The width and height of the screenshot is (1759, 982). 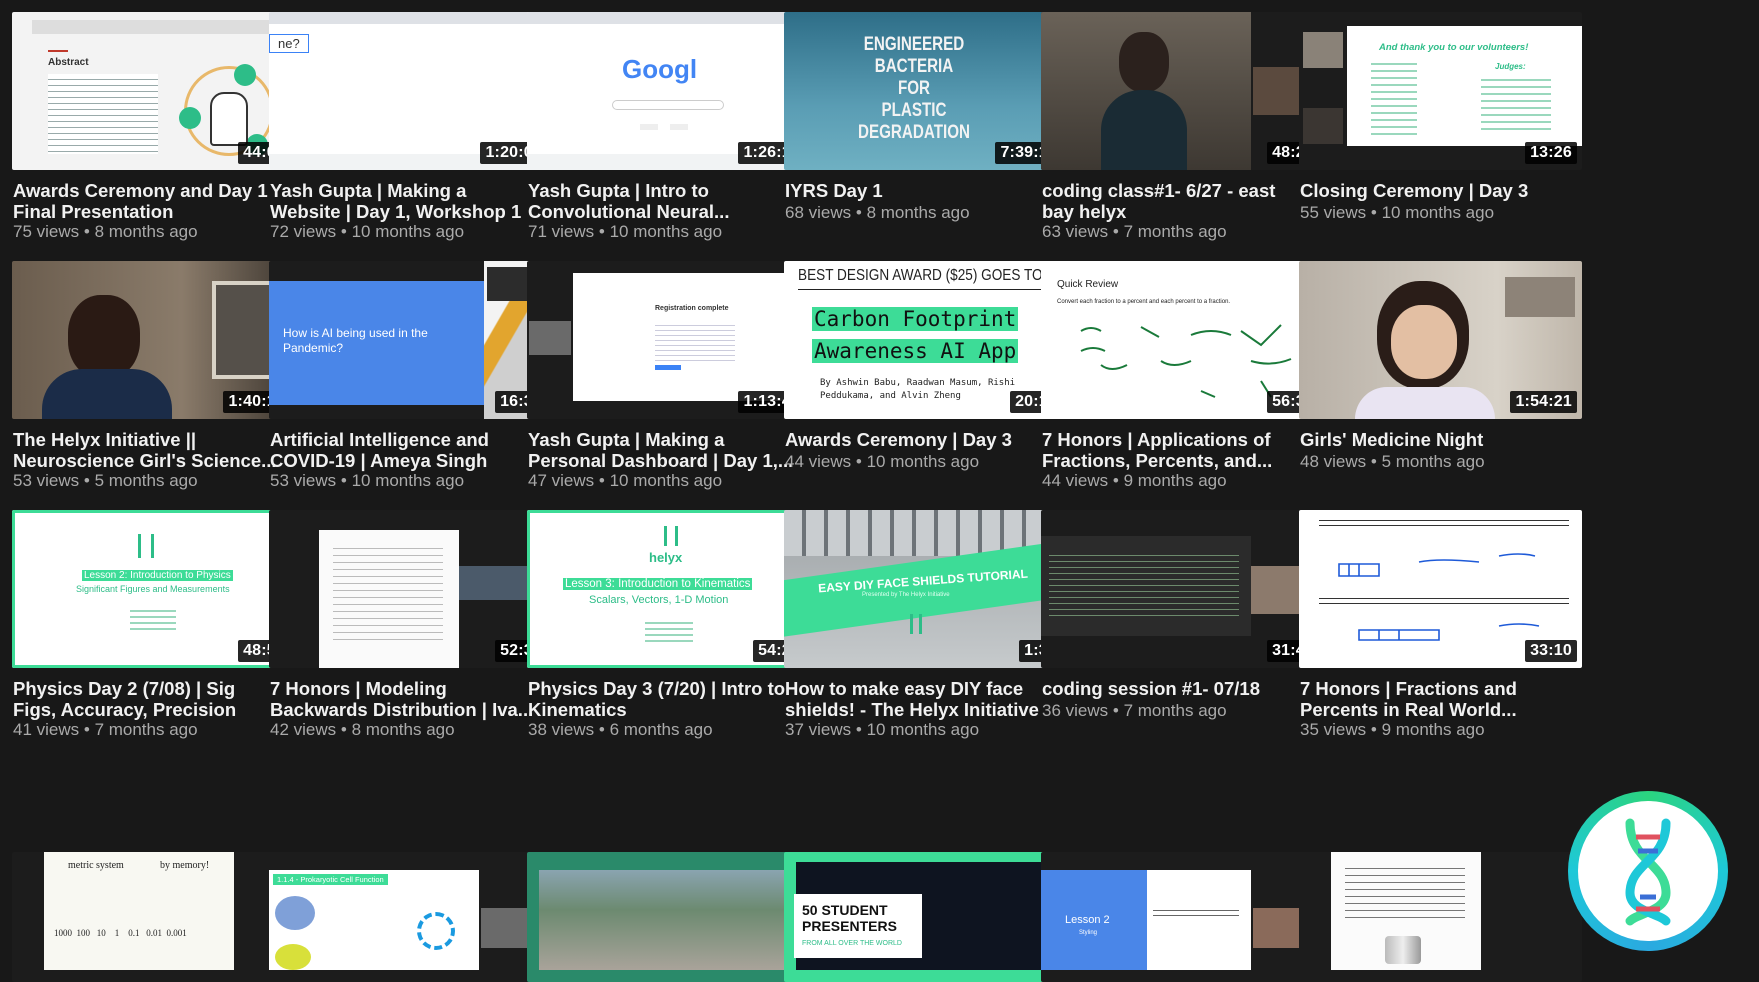 I want to click on video-age: 10 months ago, so click(x=923, y=461).